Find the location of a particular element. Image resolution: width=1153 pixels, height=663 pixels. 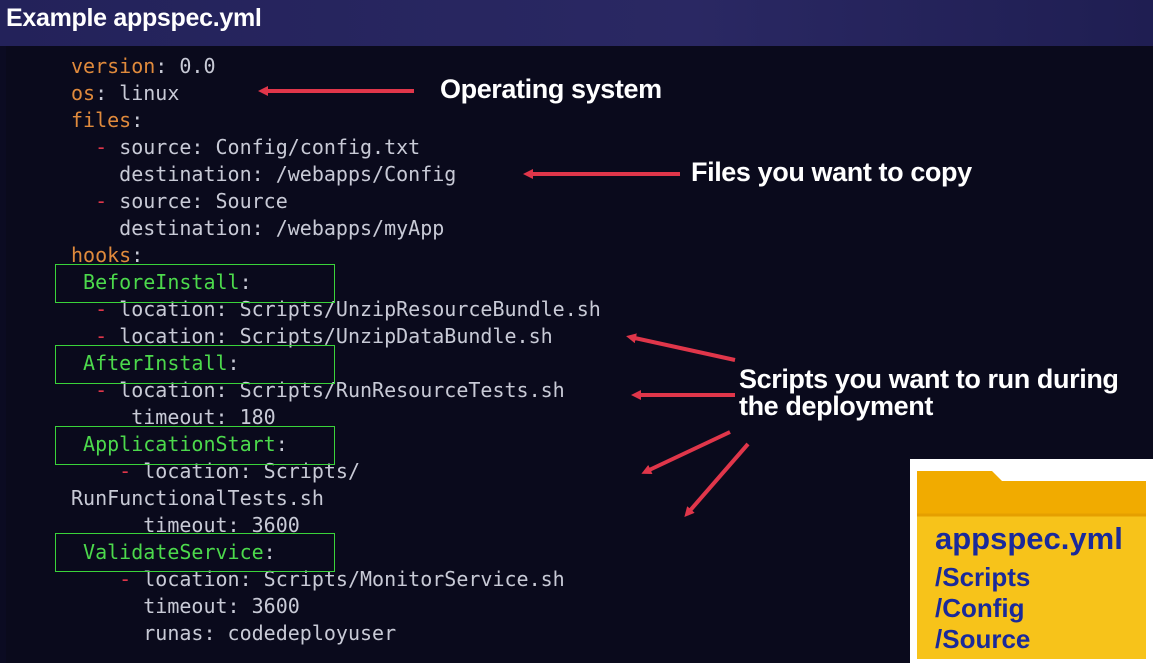

code-line: RunFunctionalTests.sh is located at coordinates (197, 498).